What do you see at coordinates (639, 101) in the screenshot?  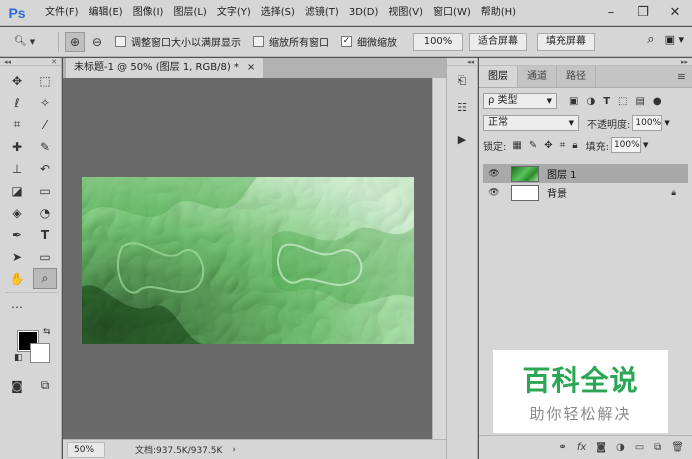 I see `smart-object-filter-icon: ▤` at bounding box center [639, 101].